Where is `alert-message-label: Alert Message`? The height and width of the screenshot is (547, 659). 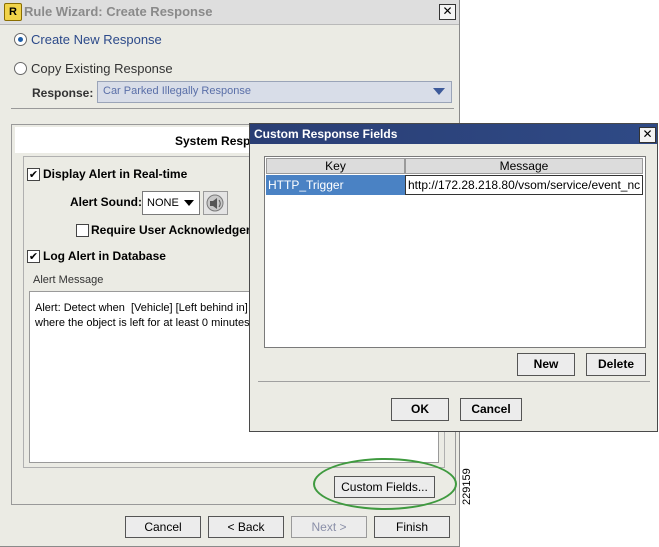
alert-message-label: Alert Message is located at coordinates (68, 280).